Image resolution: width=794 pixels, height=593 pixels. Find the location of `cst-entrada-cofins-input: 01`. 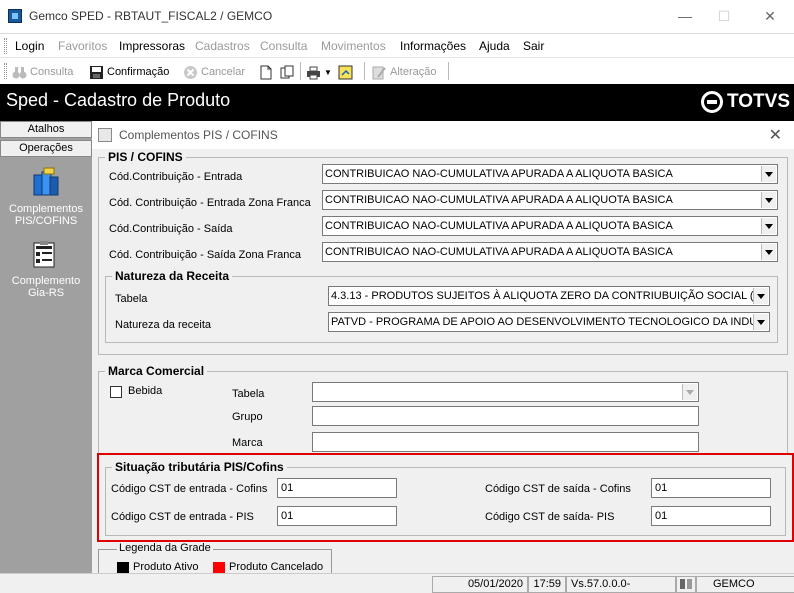

cst-entrada-cofins-input: 01 is located at coordinates (337, 488).